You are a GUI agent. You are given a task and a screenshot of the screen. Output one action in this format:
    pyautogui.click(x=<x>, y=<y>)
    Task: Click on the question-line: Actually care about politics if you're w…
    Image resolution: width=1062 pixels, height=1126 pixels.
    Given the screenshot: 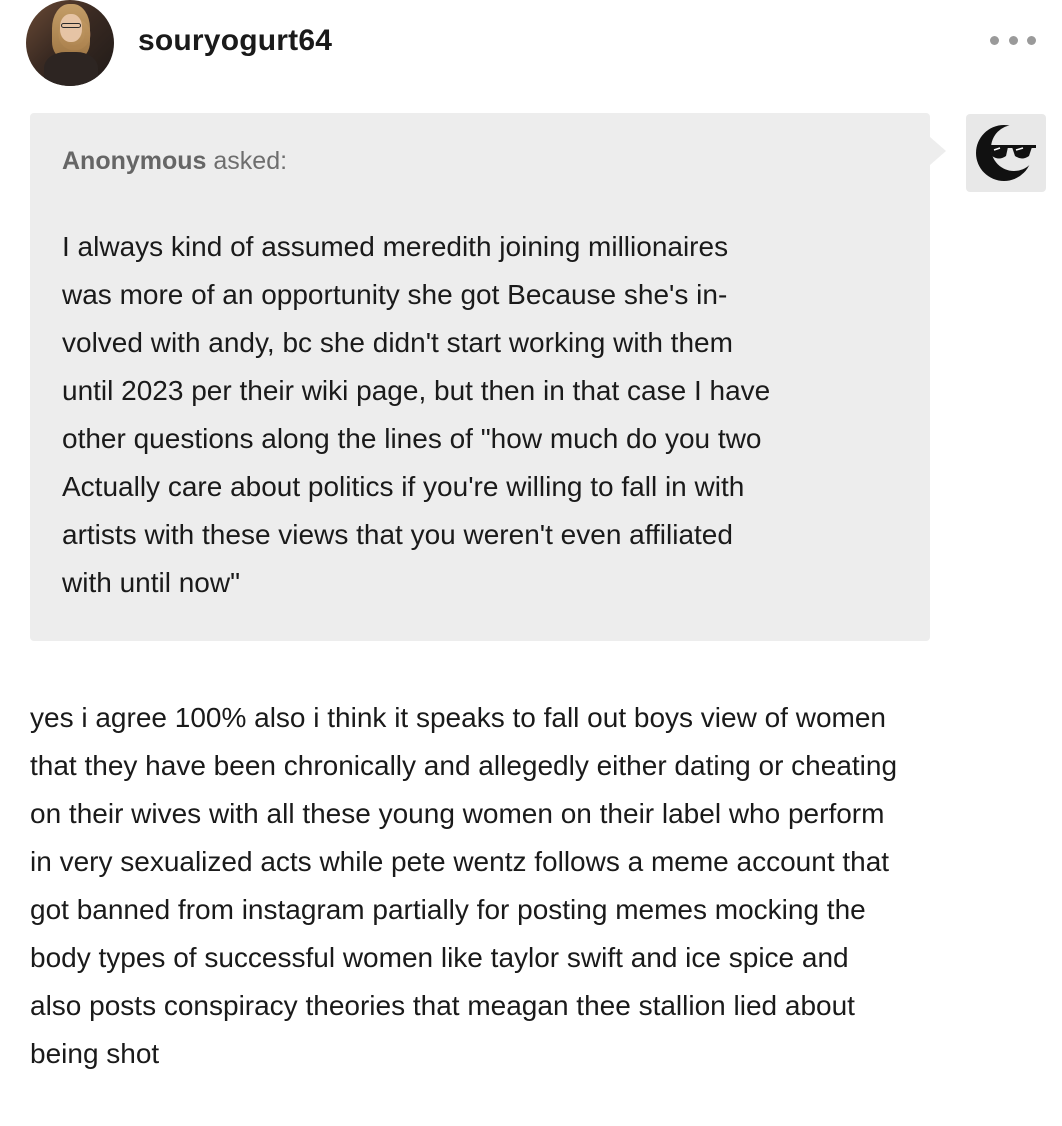 What is the action you would take?
    pyautogui.click(x=403, y=486)
    